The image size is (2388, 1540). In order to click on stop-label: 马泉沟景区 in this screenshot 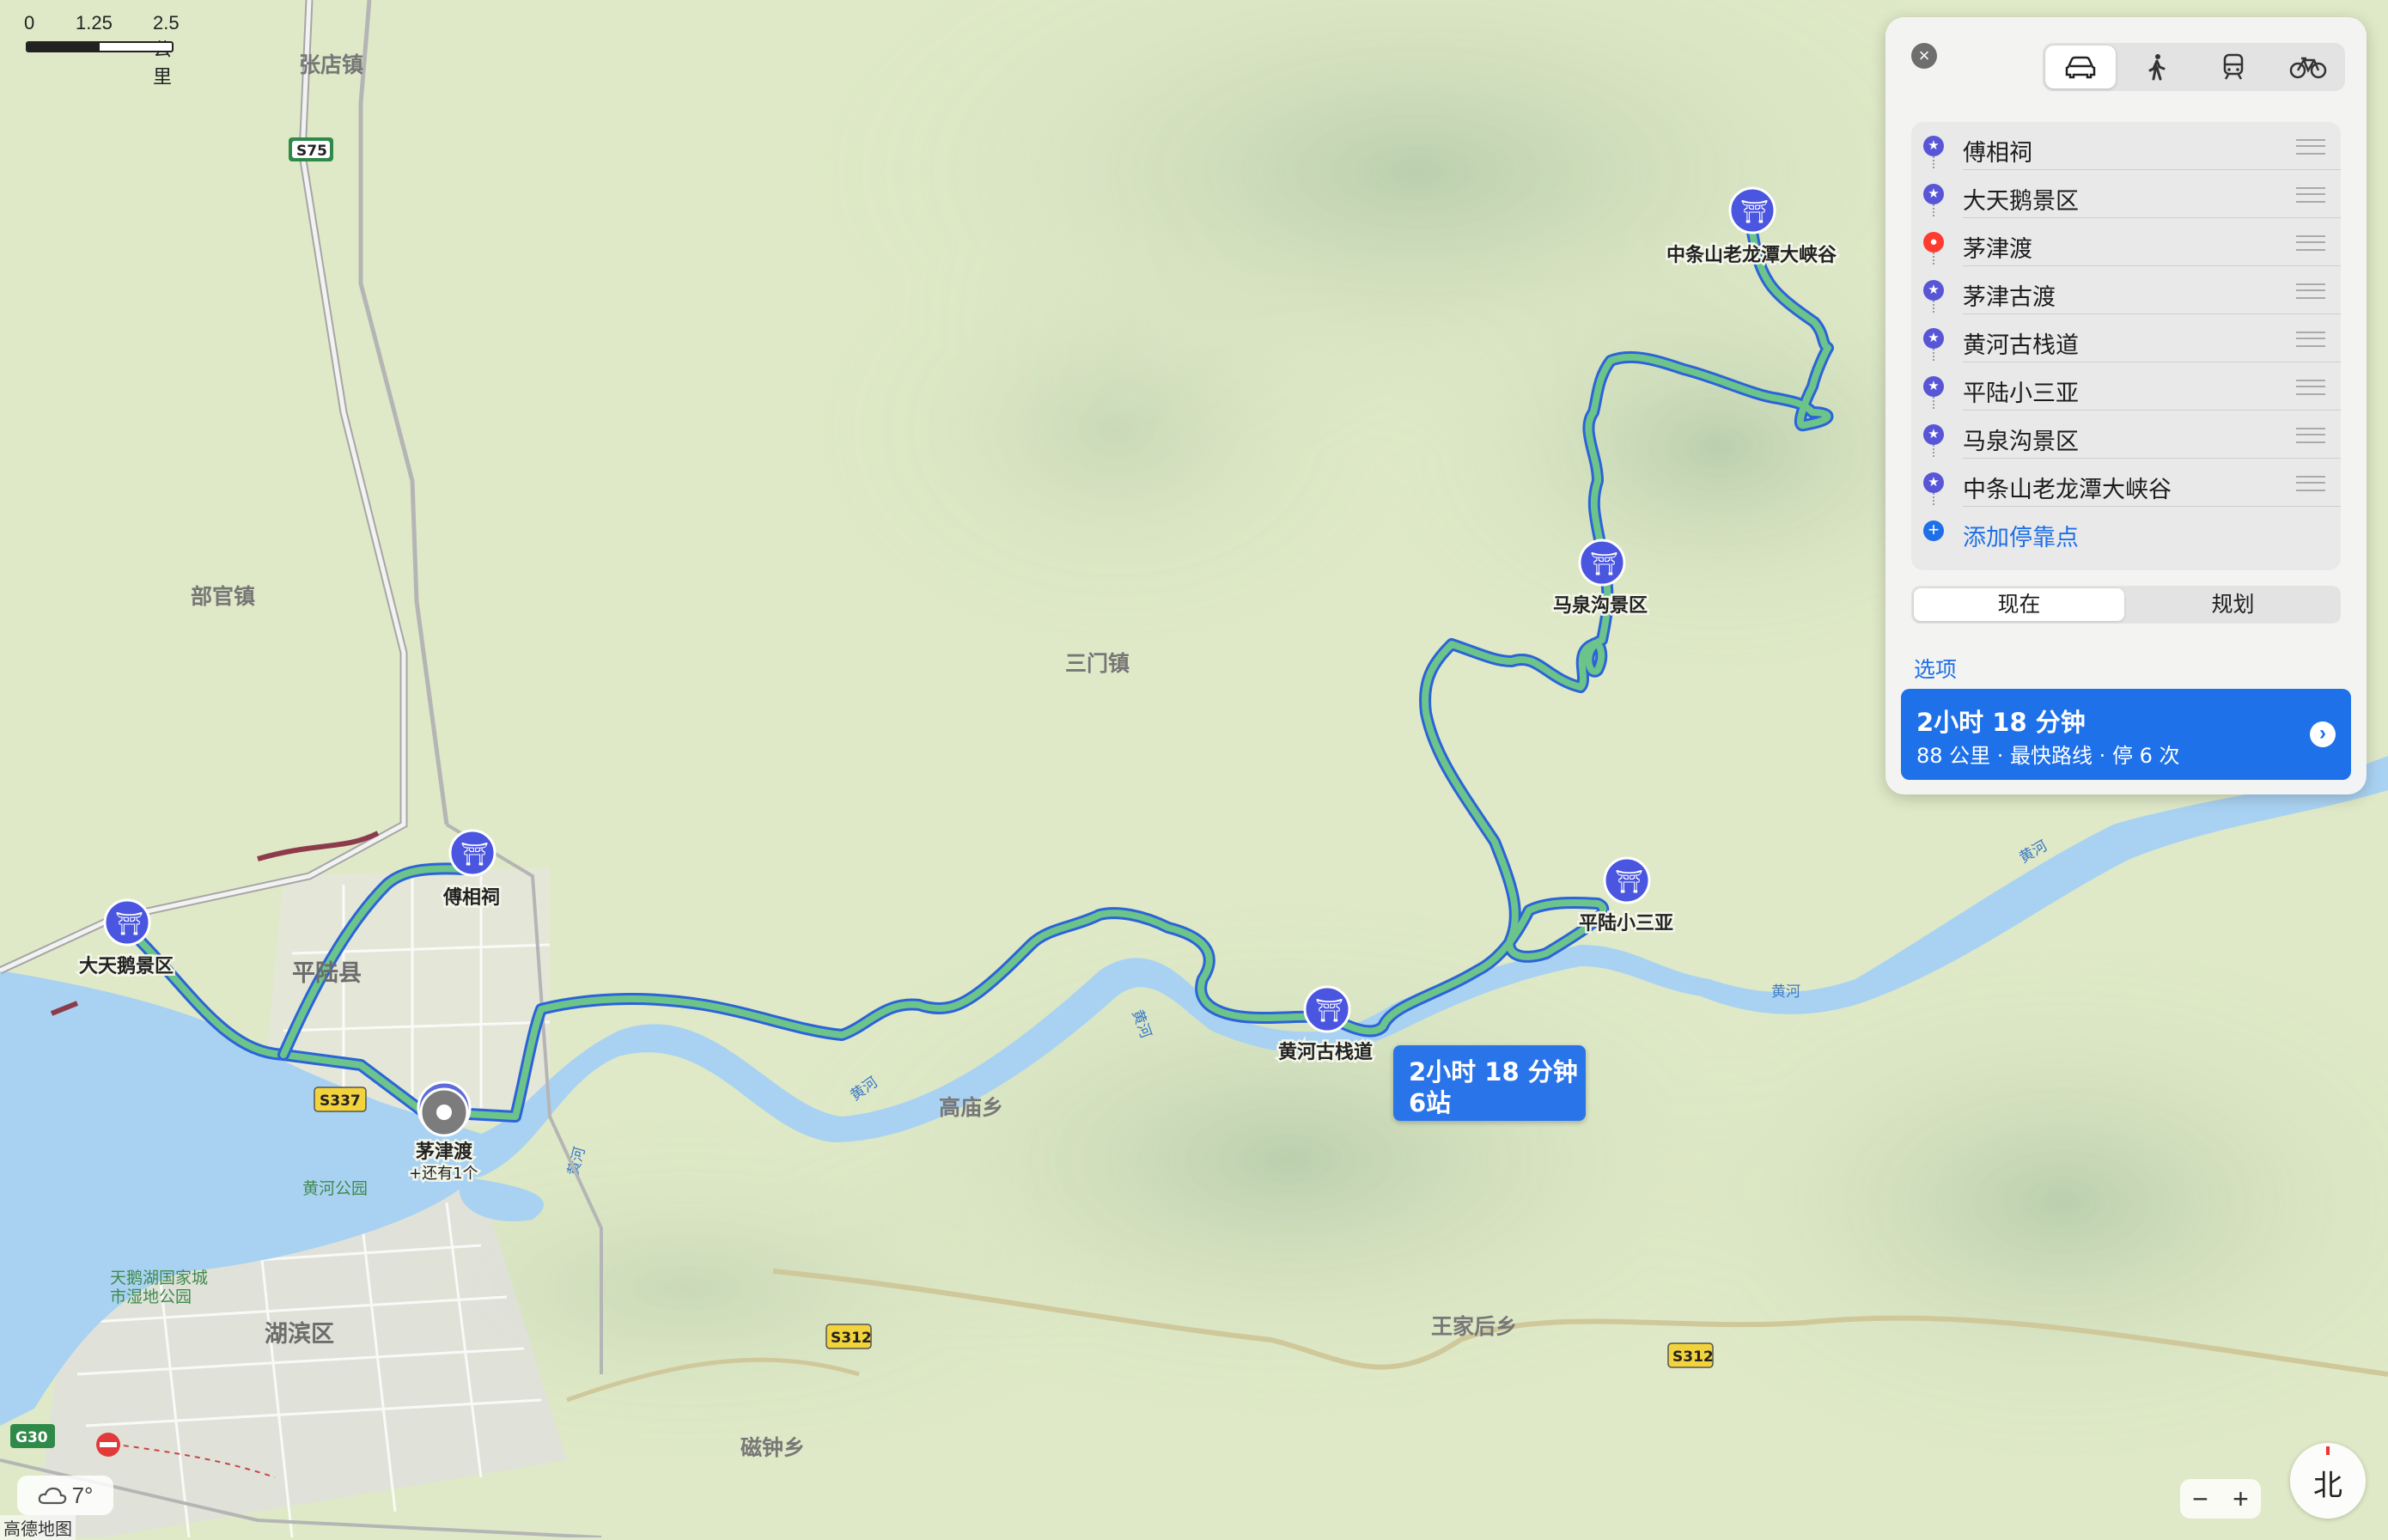, I will do `click(2021, 442)`.